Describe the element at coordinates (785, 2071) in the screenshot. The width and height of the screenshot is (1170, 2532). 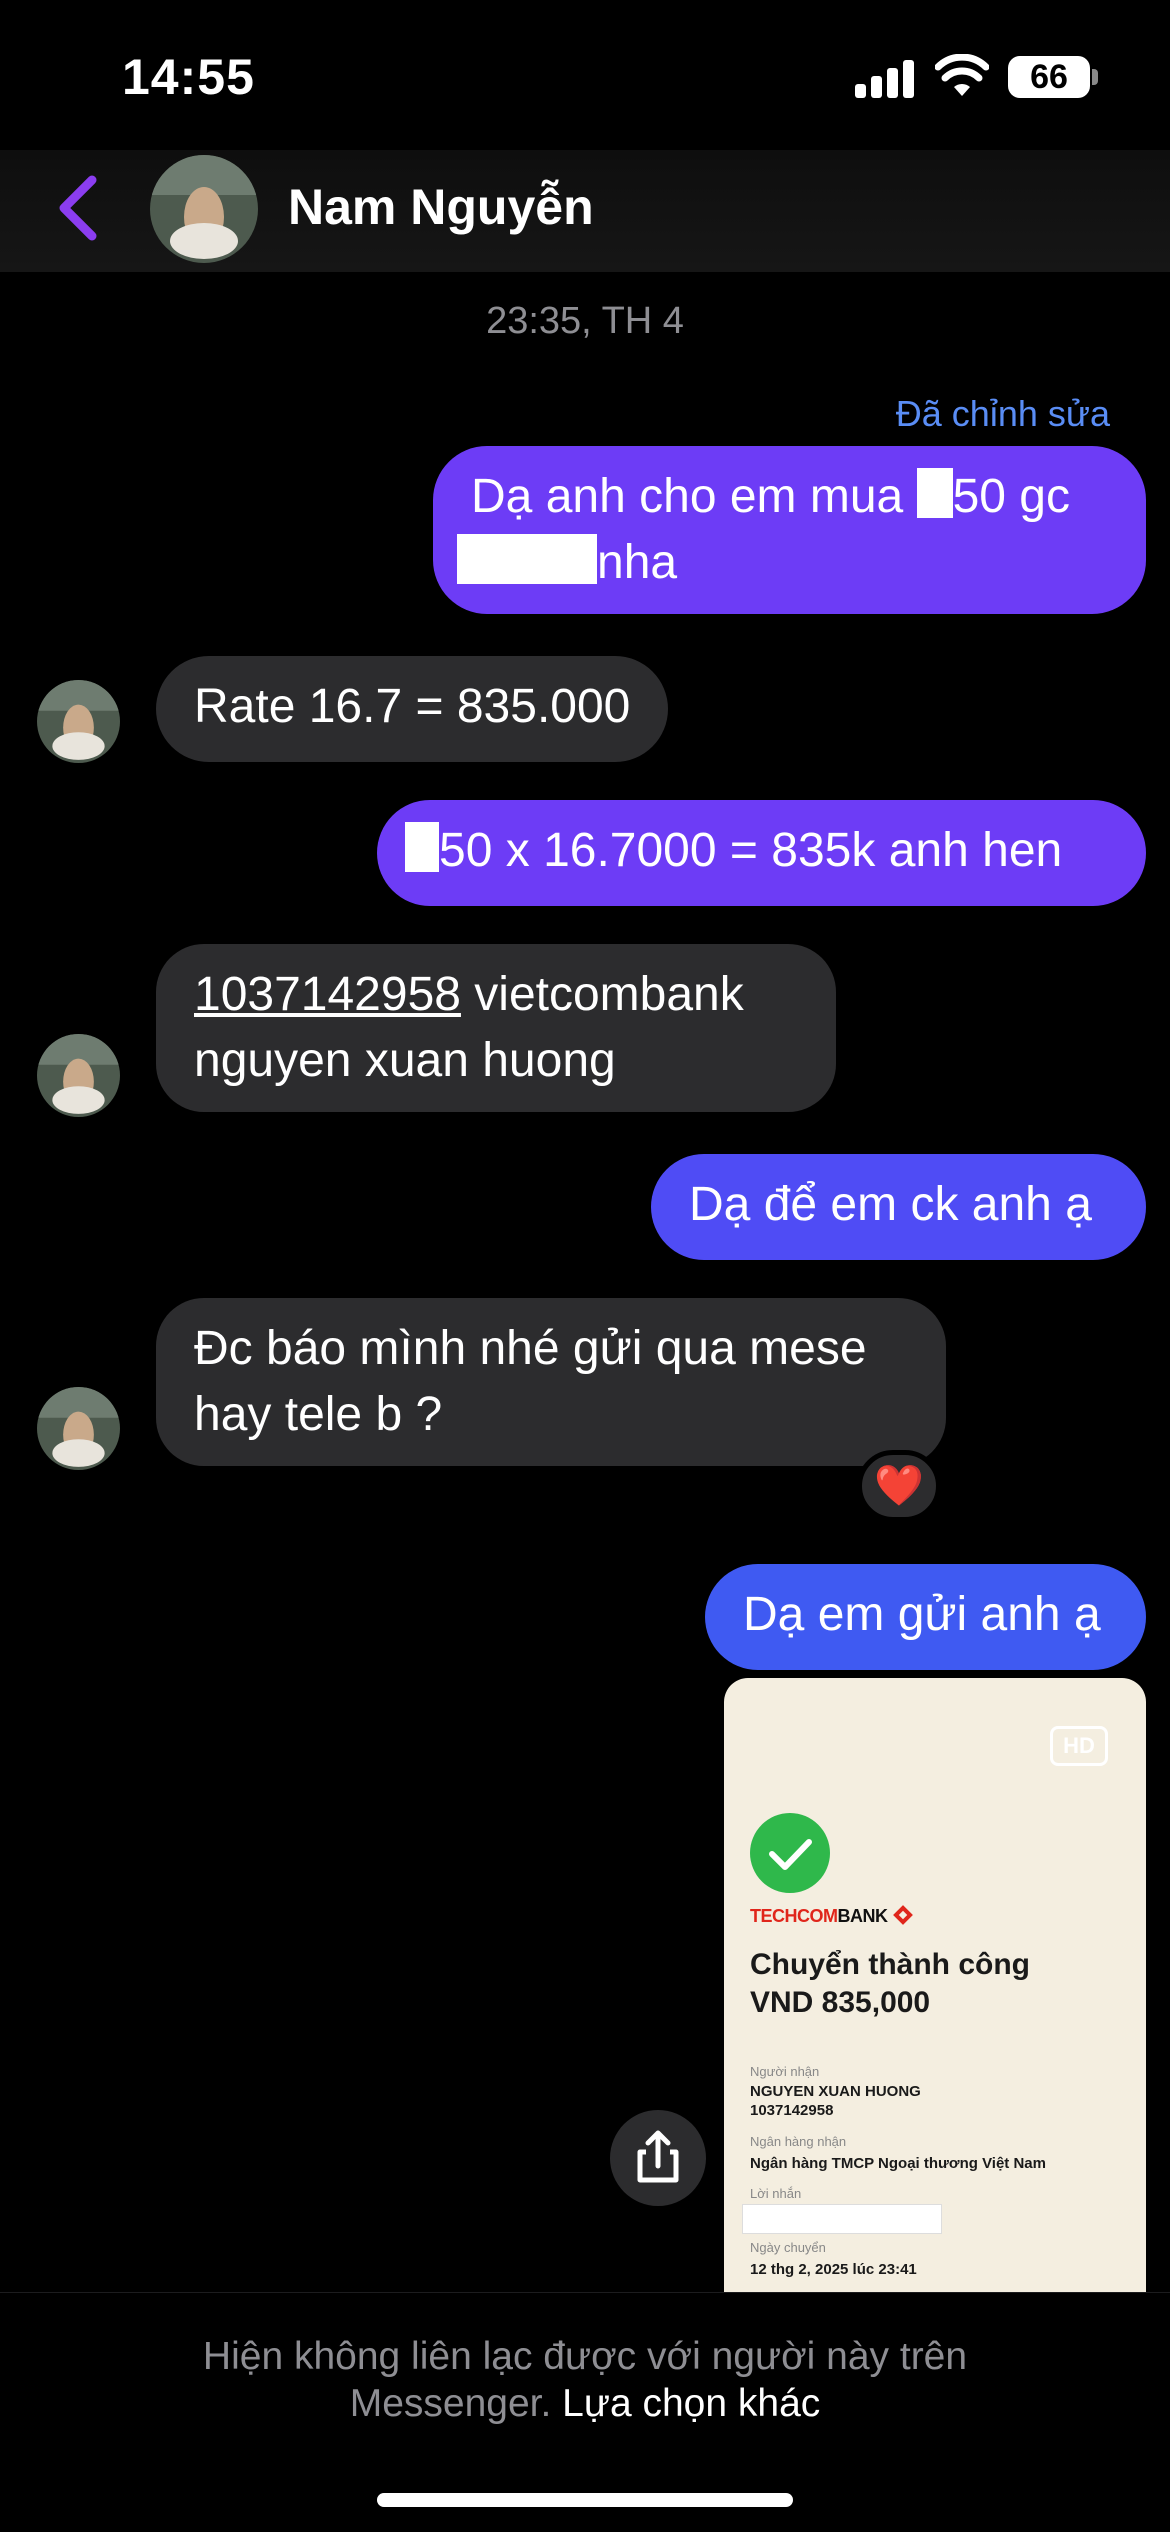
I see `recipient-label: Người nhận` at that location.